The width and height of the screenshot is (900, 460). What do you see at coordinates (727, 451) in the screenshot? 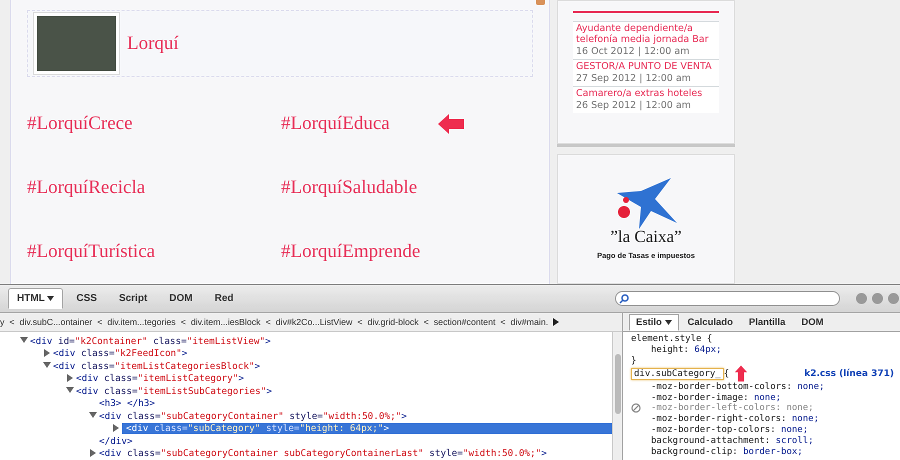
I see `css-property: background-clip: border-box;` at bounding box center [727, 451].